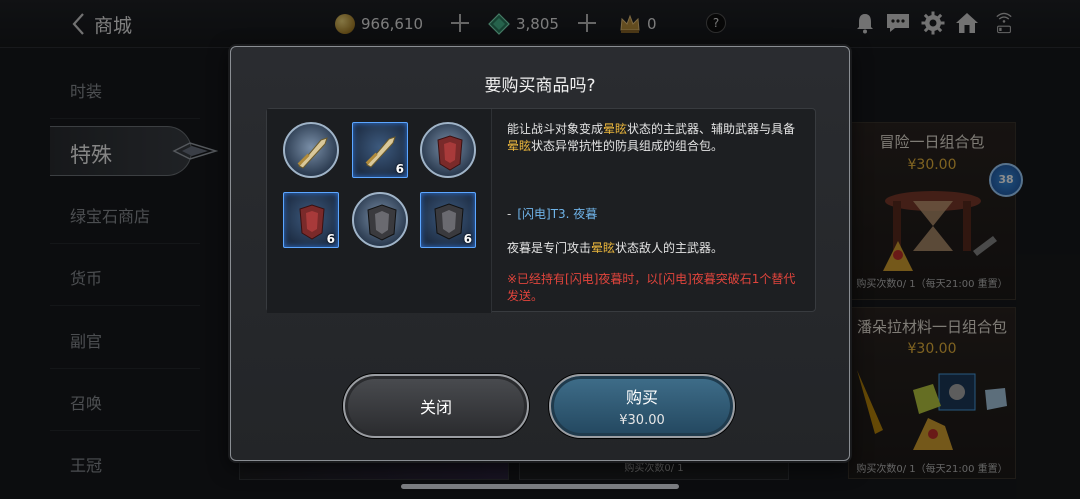 The image size is (1080, 499). What do you see at coordinates (540, 486) in the screenshot?
I see `home-indicator` at bounding box center [540, 486].